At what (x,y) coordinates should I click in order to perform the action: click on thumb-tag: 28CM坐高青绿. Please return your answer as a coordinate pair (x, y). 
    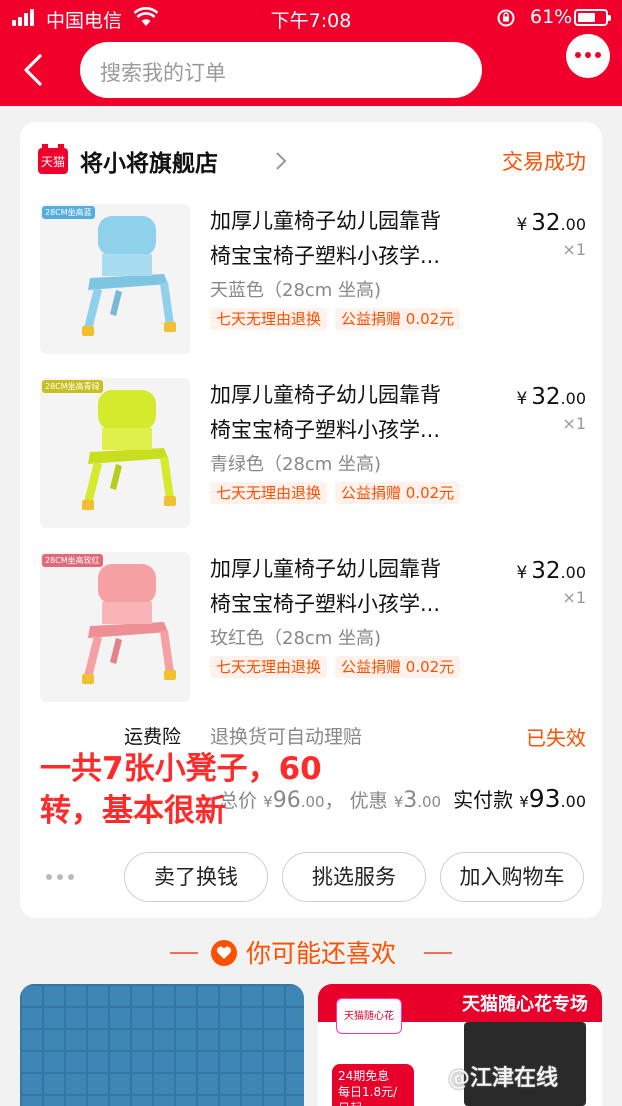
    Looking at the image, I should click on (72, 386).